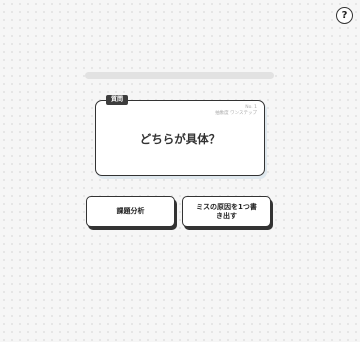  What do you see at coordinates (236, 113) in the screenshot?
I see `question-level: 抽象度 ワンステップ` at bounding box center [236, 113].